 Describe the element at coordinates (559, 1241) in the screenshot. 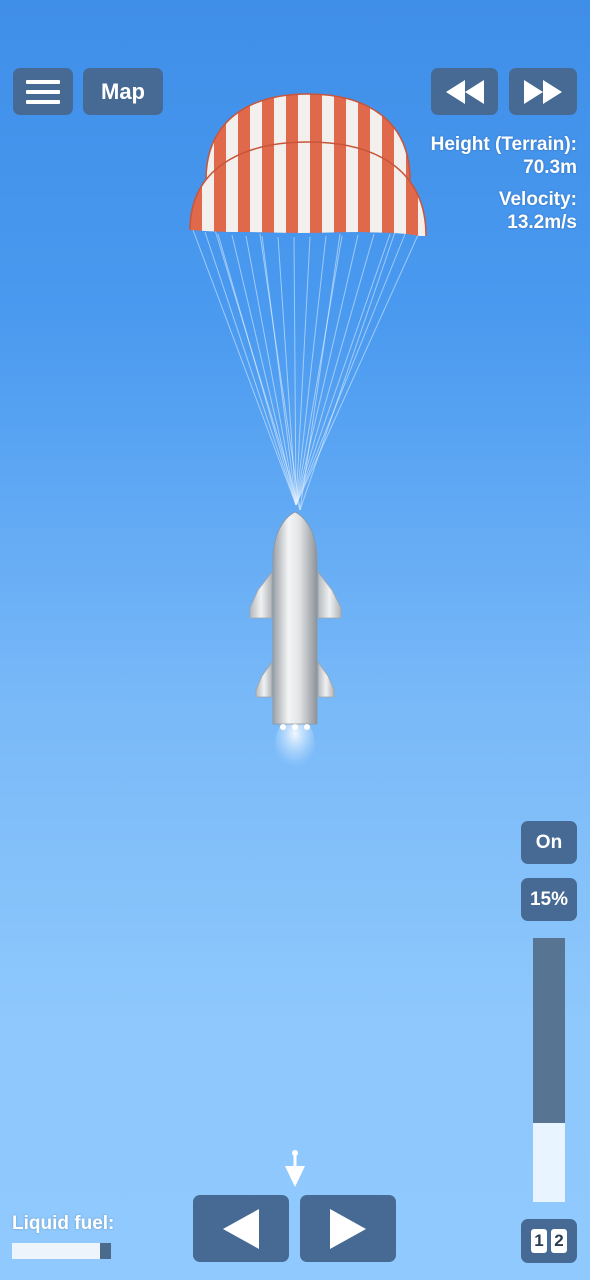

I see `stage-number-2: 2` at that location.